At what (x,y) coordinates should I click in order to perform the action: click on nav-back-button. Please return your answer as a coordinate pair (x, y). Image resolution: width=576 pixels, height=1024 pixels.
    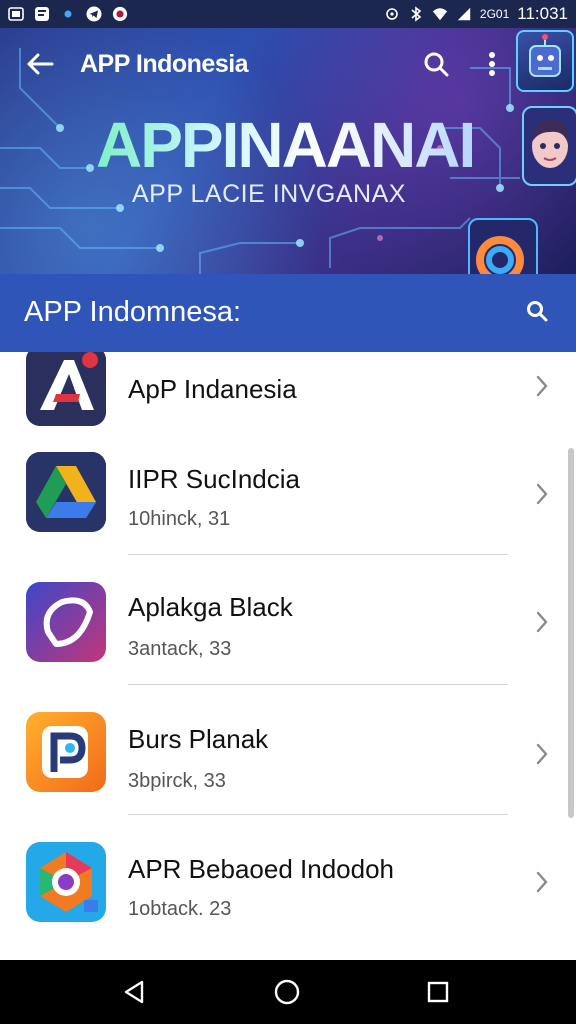
    Looking at the image, I should click on (134, 992).